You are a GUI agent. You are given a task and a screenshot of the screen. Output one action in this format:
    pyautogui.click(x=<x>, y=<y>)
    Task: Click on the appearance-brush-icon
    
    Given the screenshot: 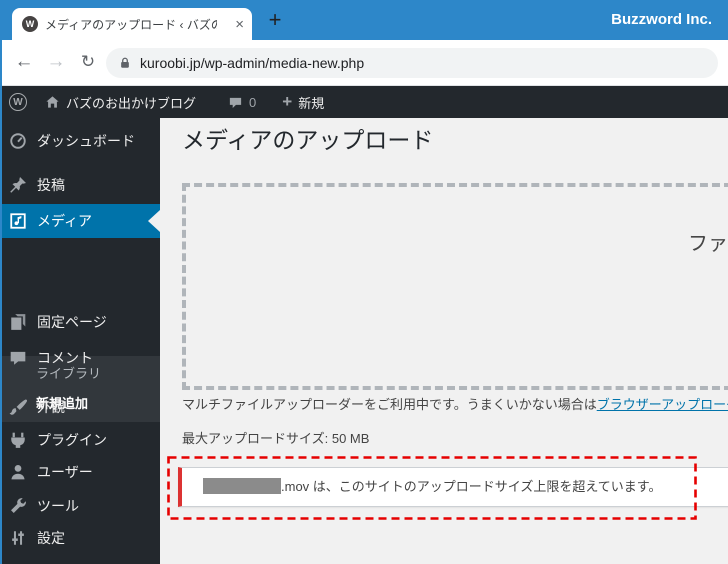 What is the action you would take?
    pyautogui.click(x=18, y=407)
    